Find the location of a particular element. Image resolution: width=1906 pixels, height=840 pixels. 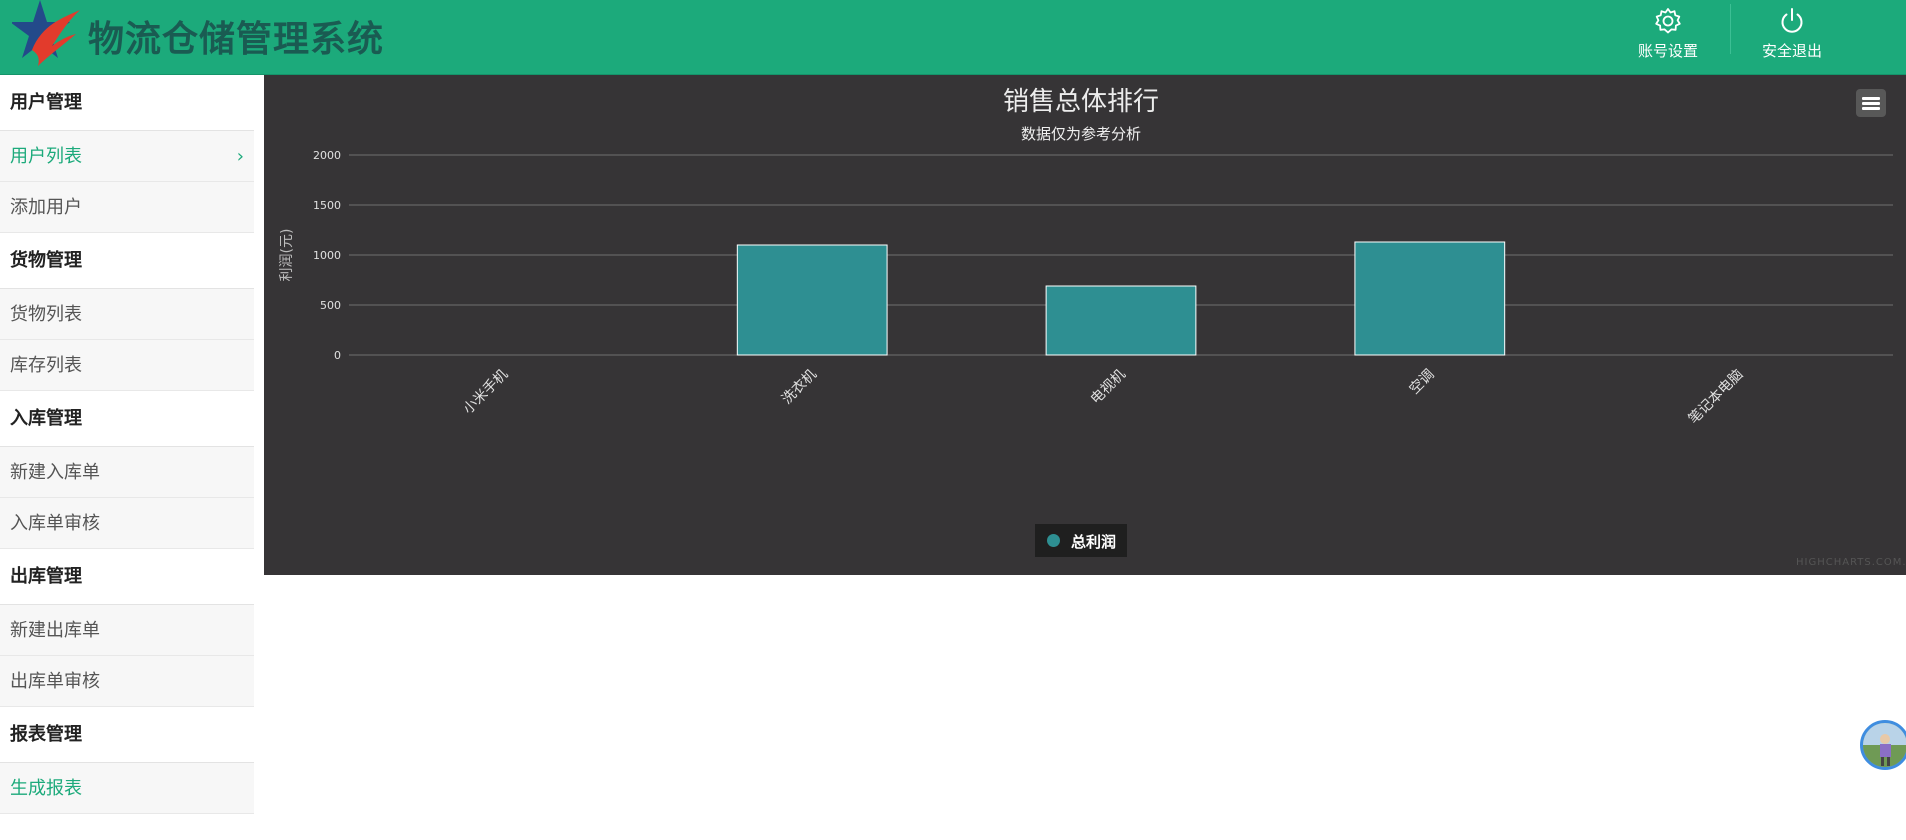

chart-credits: HIGHCHARTS.COM.CN is located at coordinates (1851, 562).